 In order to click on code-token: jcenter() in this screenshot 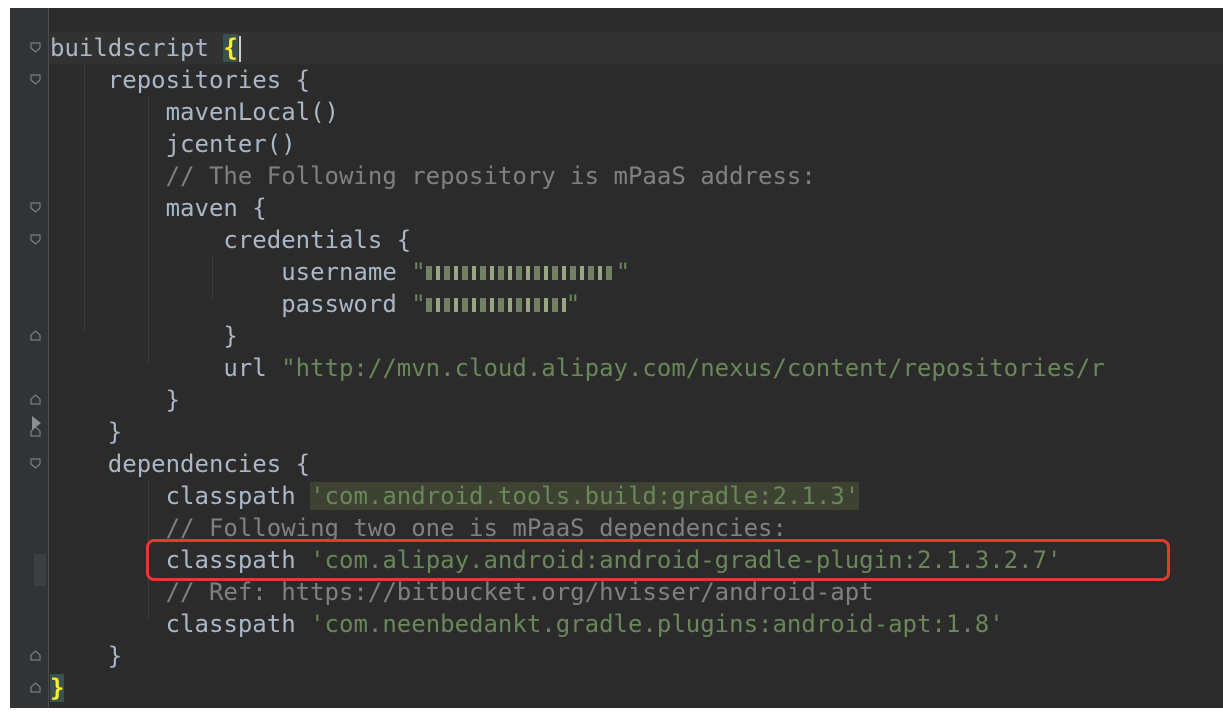, I will do `click(173, 144)`.